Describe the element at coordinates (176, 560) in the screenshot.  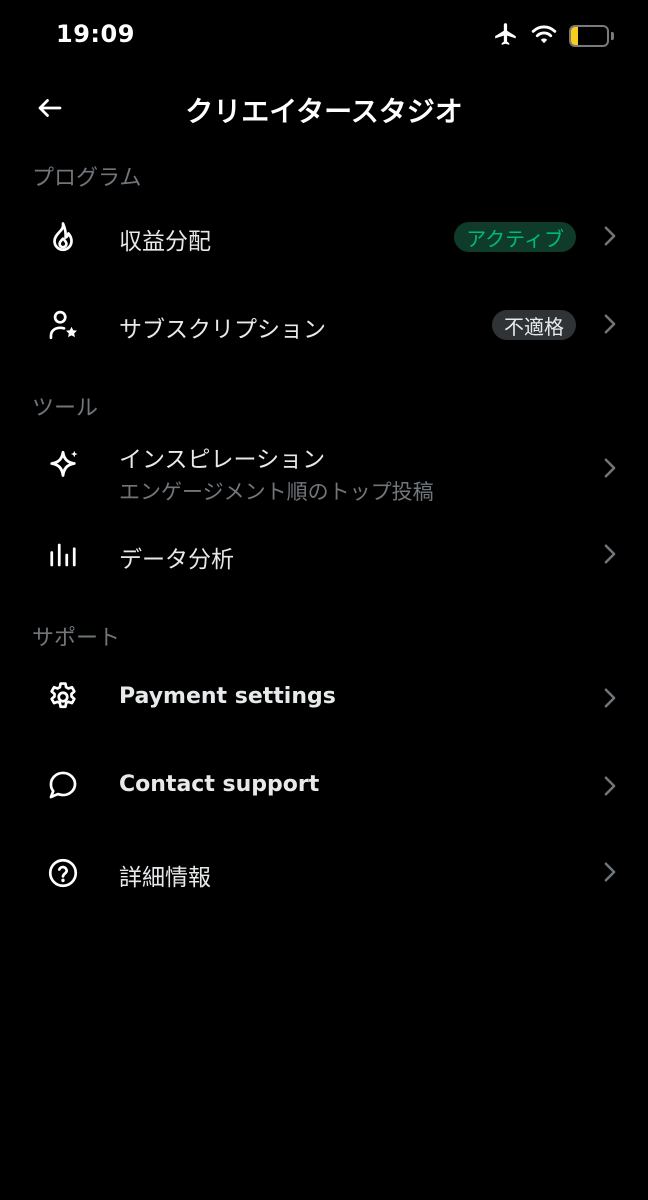
I see `row-label: データ分析` at that location.